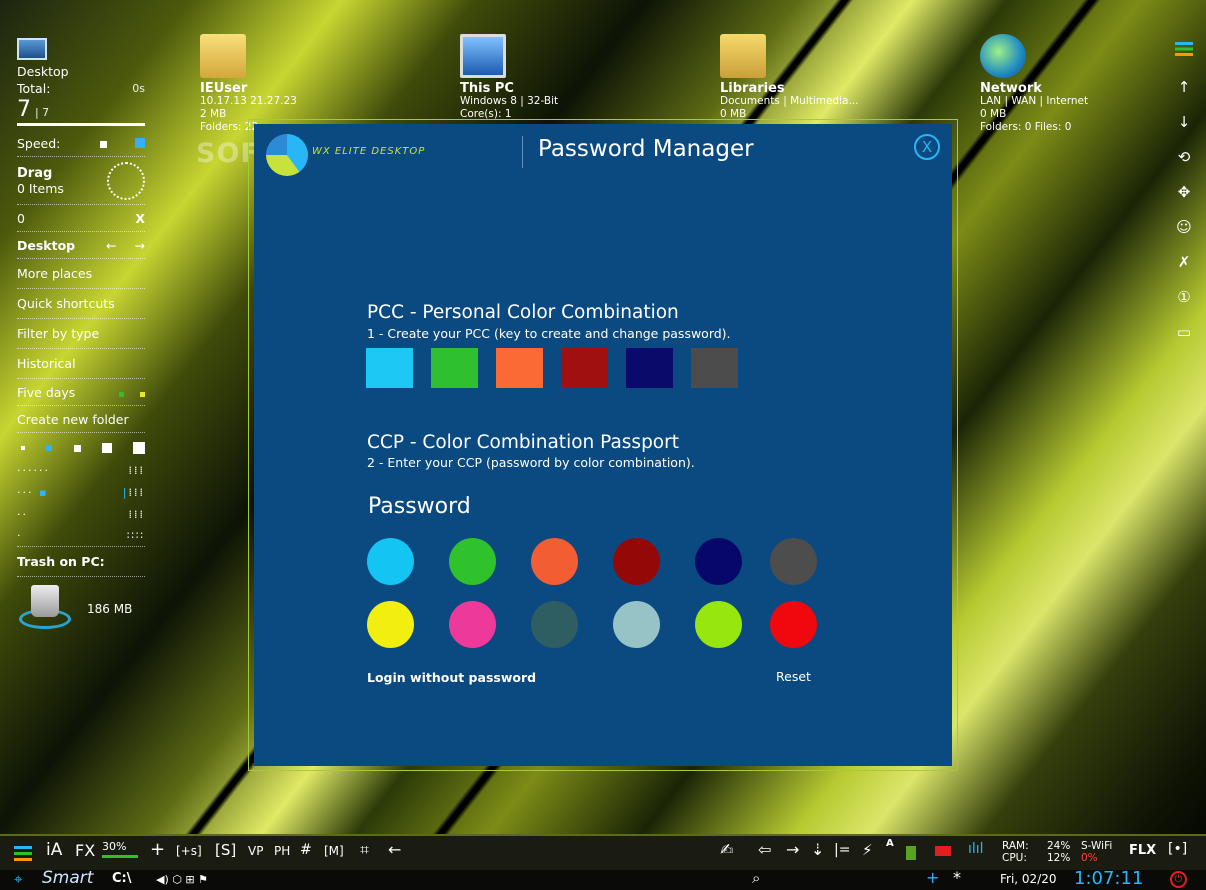 The image size is (1206, 890). I want to click on ia-button: iA, so click(54, 850).